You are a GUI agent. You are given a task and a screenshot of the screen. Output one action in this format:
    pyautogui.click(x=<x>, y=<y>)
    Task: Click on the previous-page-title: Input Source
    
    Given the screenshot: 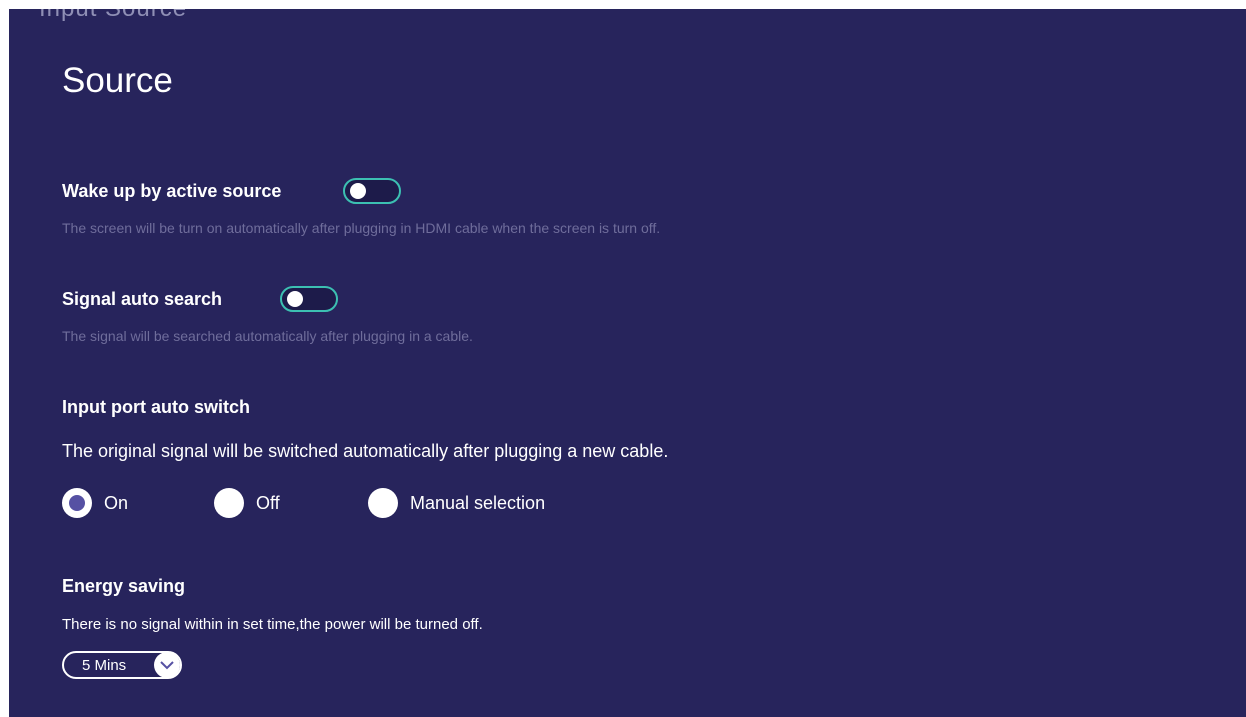 What is the action you would take?
    pyautogui.click(x=113, y=16)
    